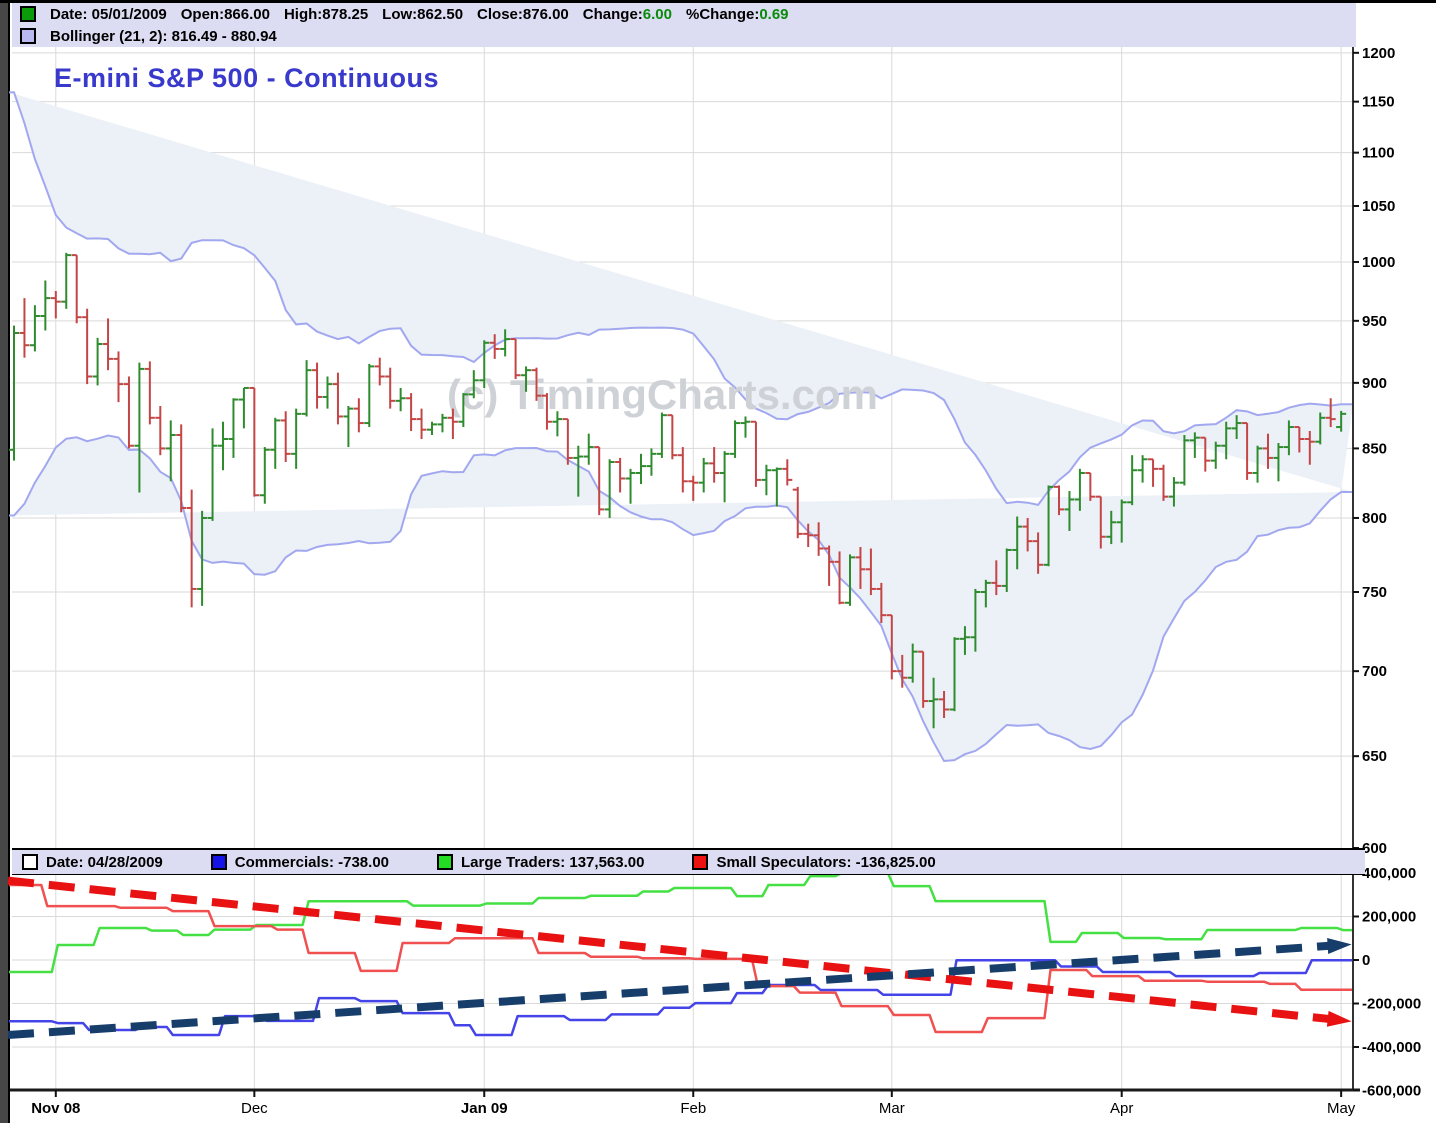 This screenshot has width=1436, height=1123. What do you see at coordinates (1391, 1090) in the screenshot?
I see `cot-tick-label: -600,000` at bounding box center [1391, 1090].